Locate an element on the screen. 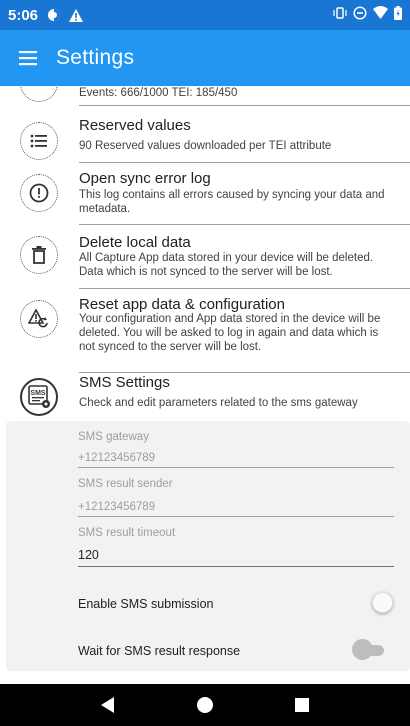  sms-settings-title: SMS Settings is located at coordinates (124, 382).